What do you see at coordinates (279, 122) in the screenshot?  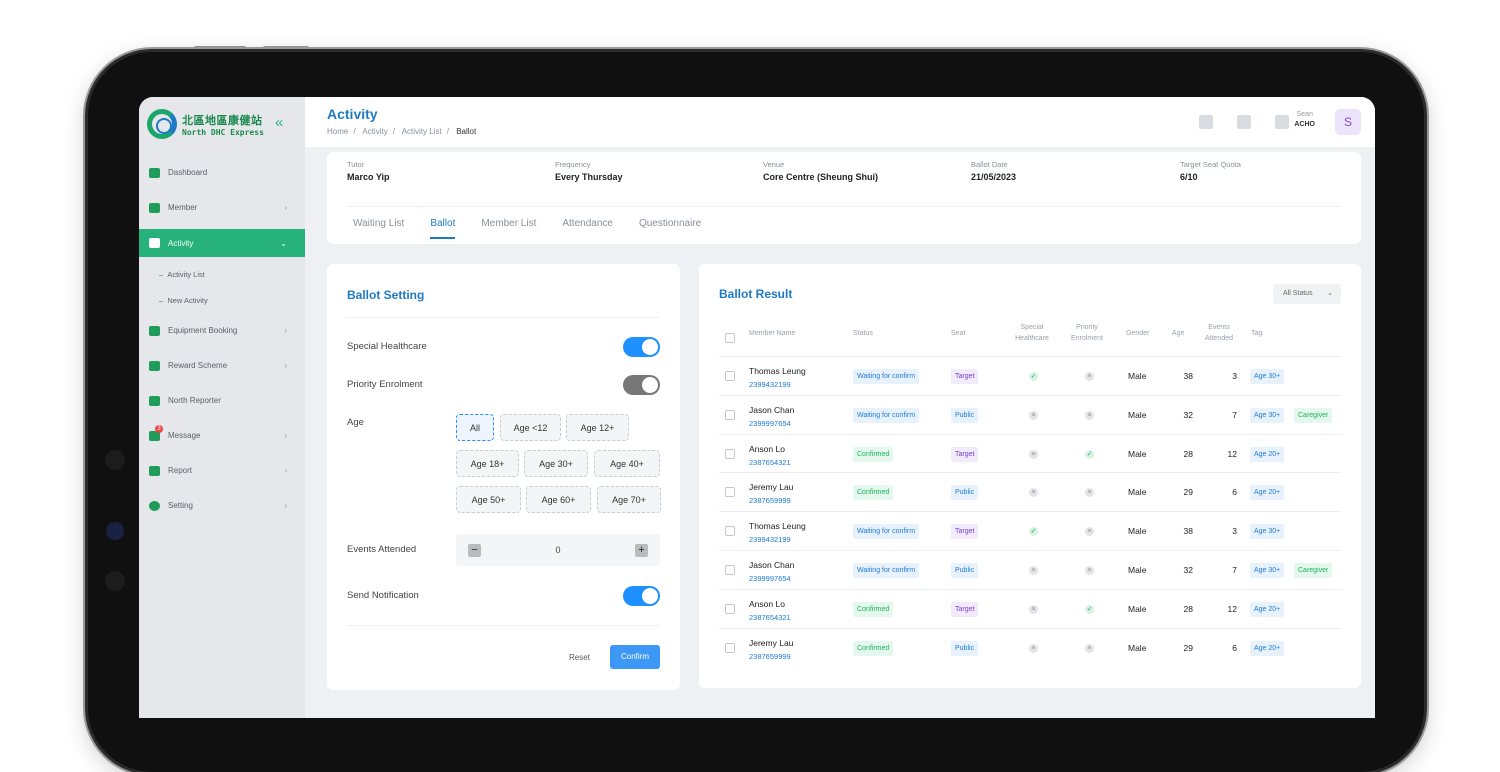 I see `collapse-sidebar-icon: «` at bounding box center [279, 122].